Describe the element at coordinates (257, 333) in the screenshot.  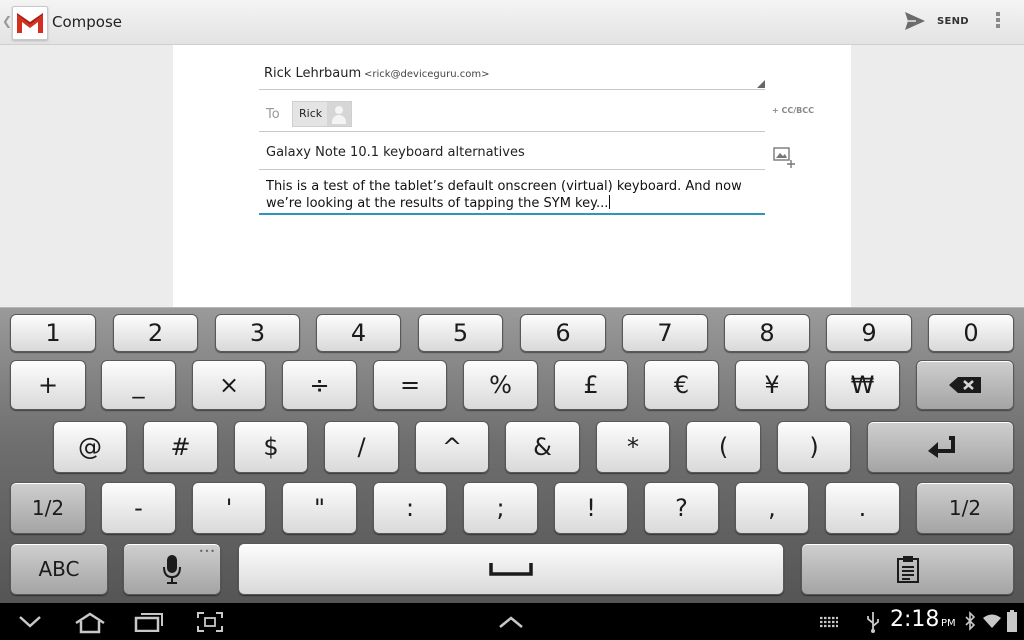
I see `key-3: 3` at that location.